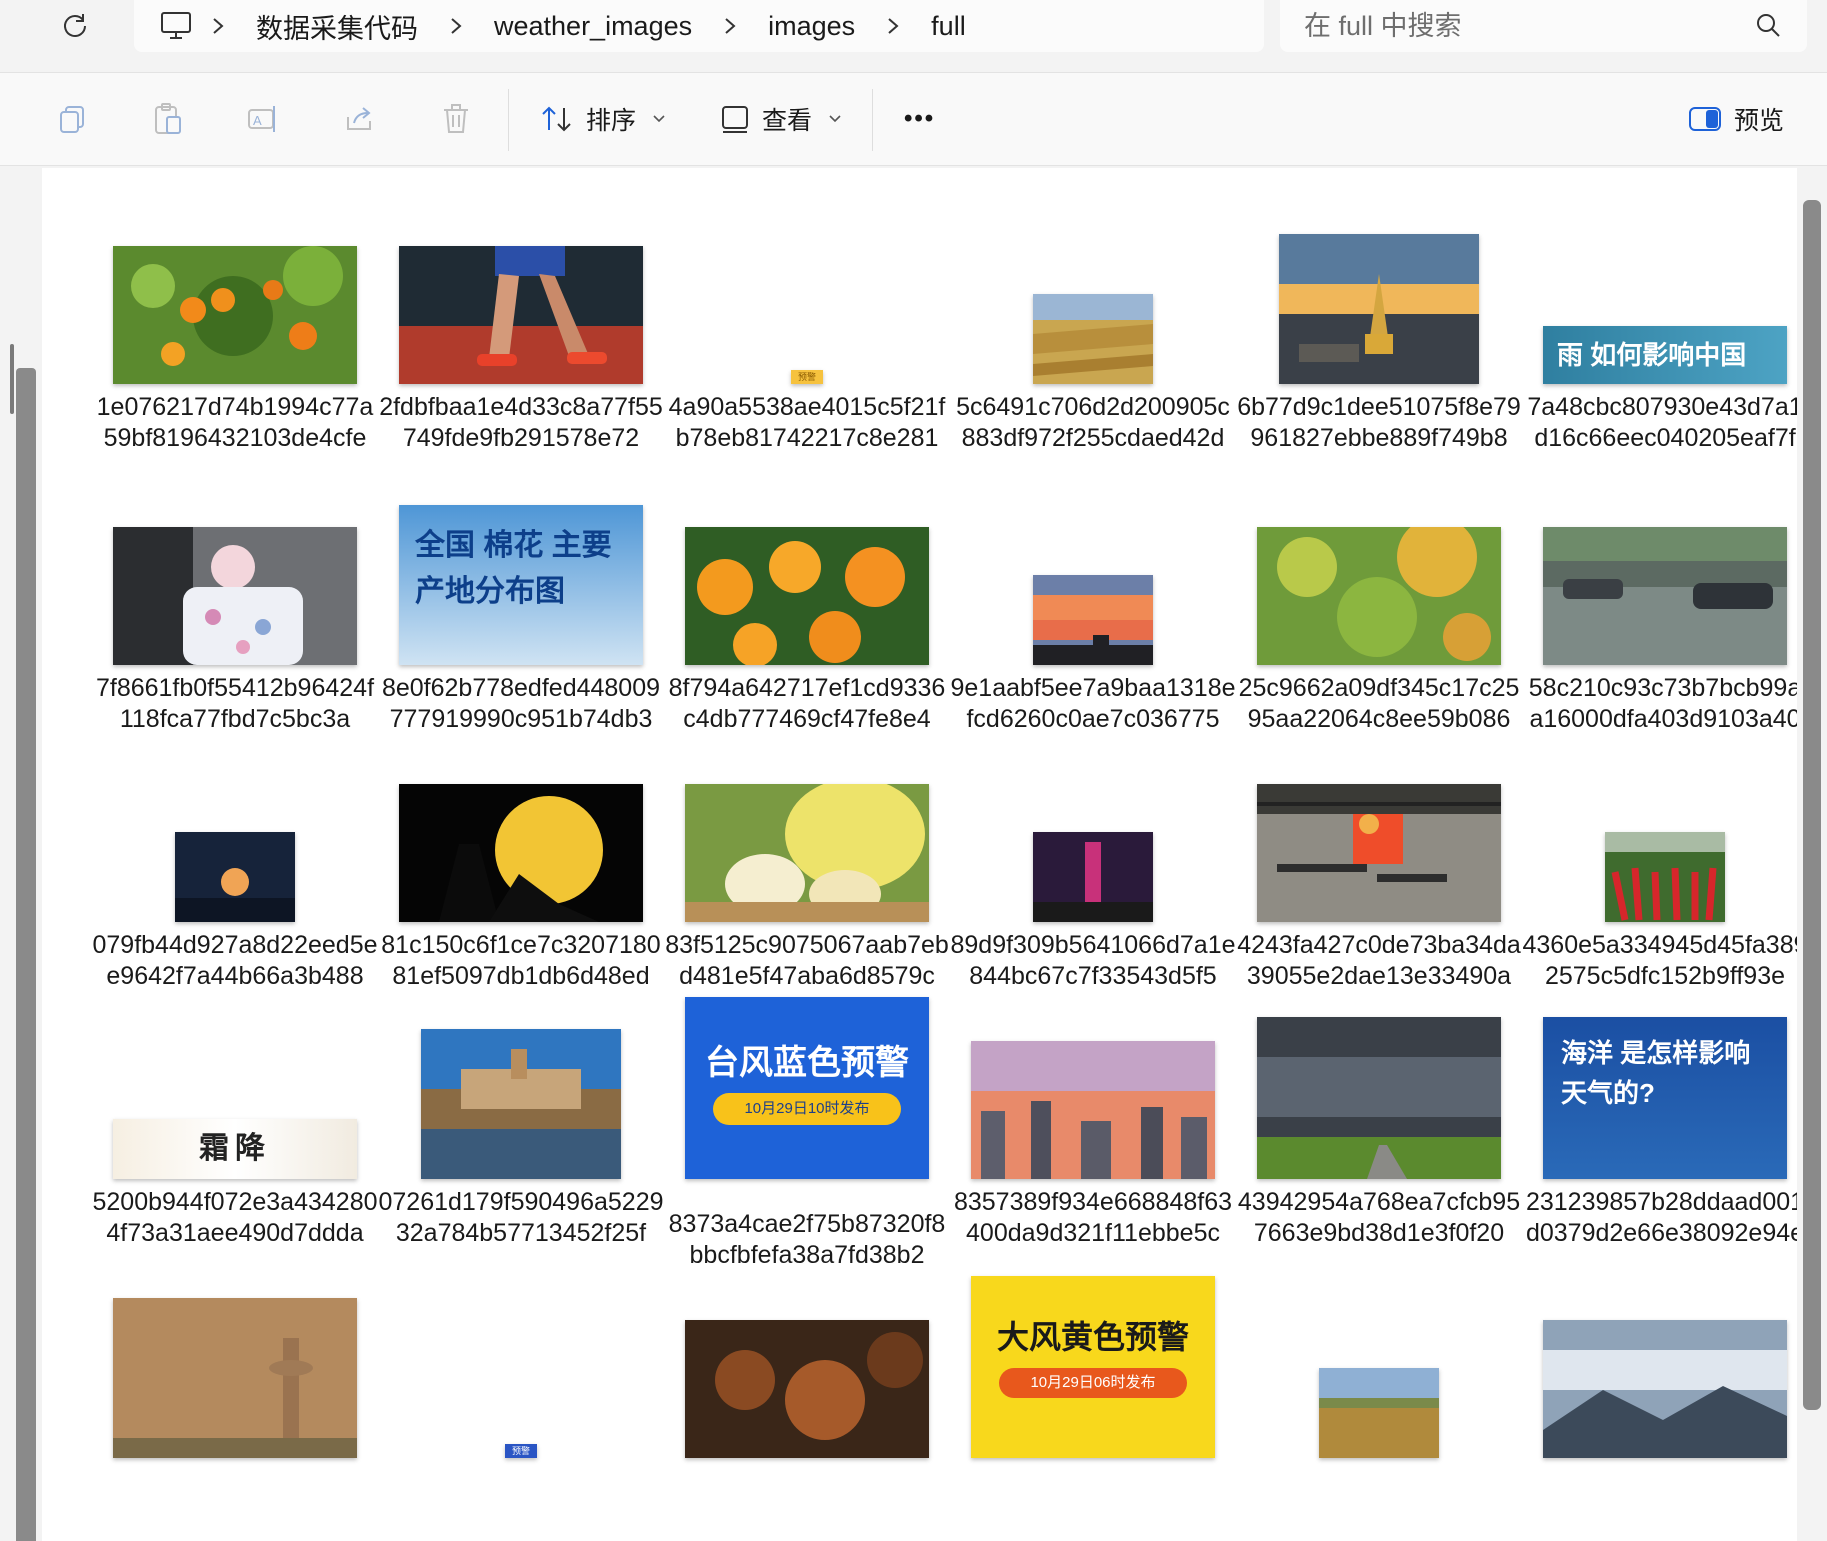 The width and height of the screenshot is (1827, 1541). I want to click on content-scrollbar, so click(1812, 805).